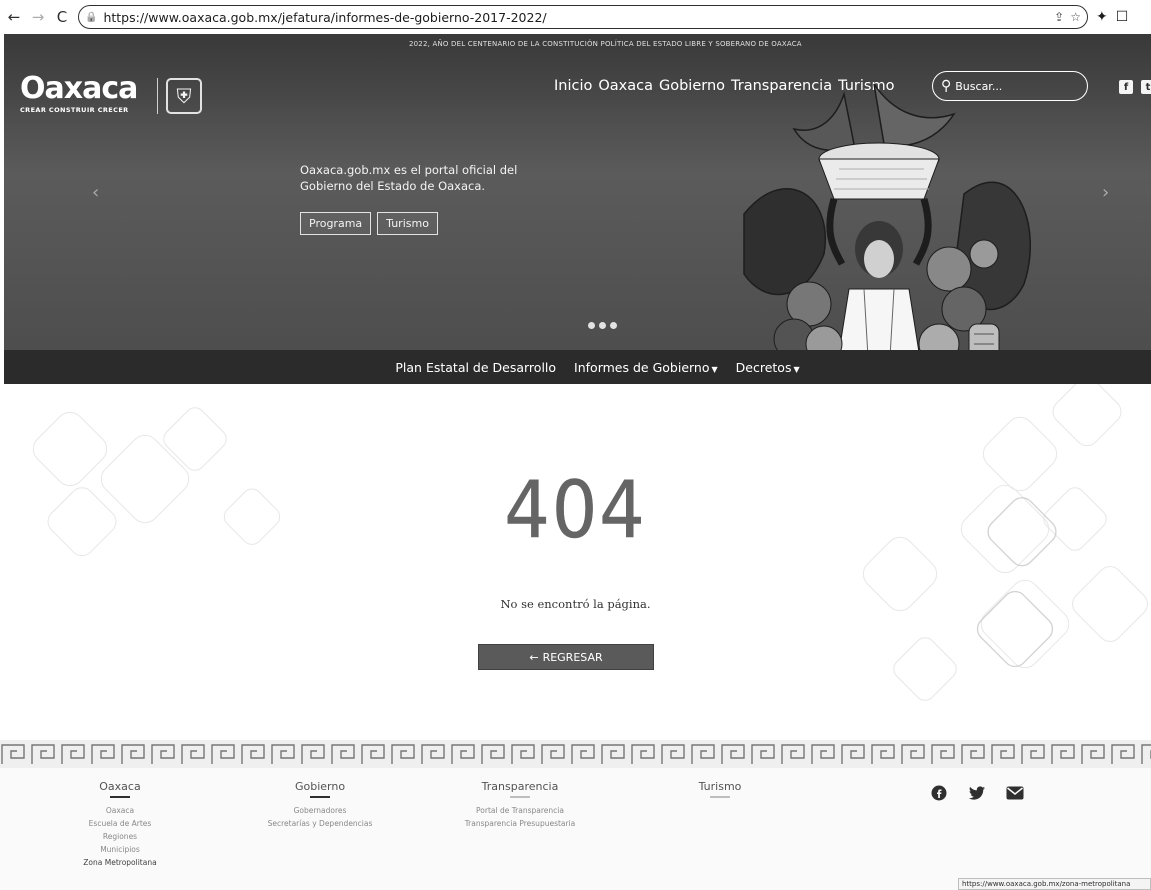  Describe the element at coordinates (625, 86) in the screenshot. I see `nav-item-oaxaca: Oaxaca` at that location.